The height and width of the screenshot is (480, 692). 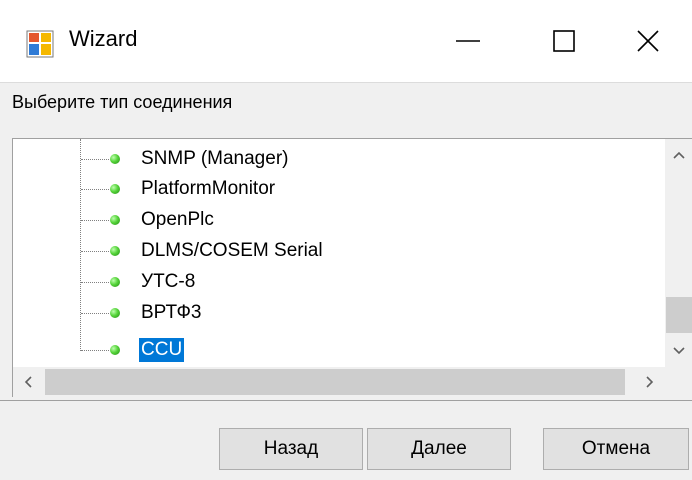 I want to click on scroll-down-button, so click(x=678, y=351).